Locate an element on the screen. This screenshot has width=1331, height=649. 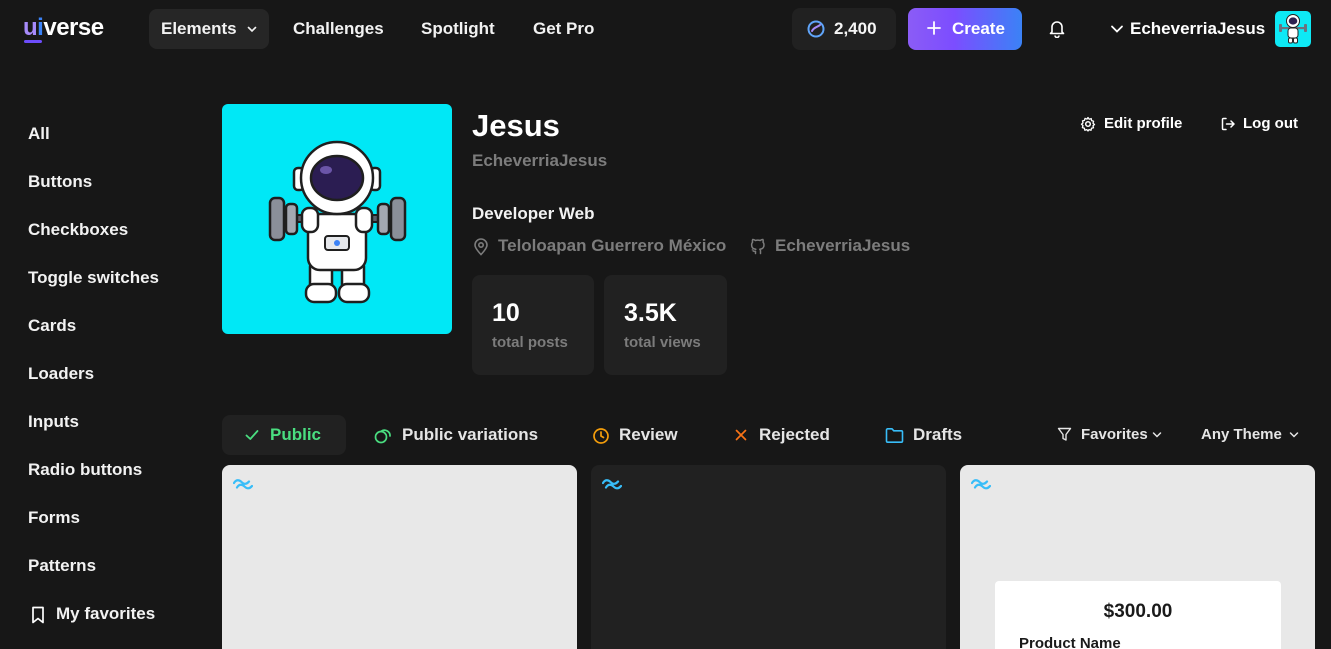
theme-filter-label: Any Theme is located at coordinates (1241, 434).